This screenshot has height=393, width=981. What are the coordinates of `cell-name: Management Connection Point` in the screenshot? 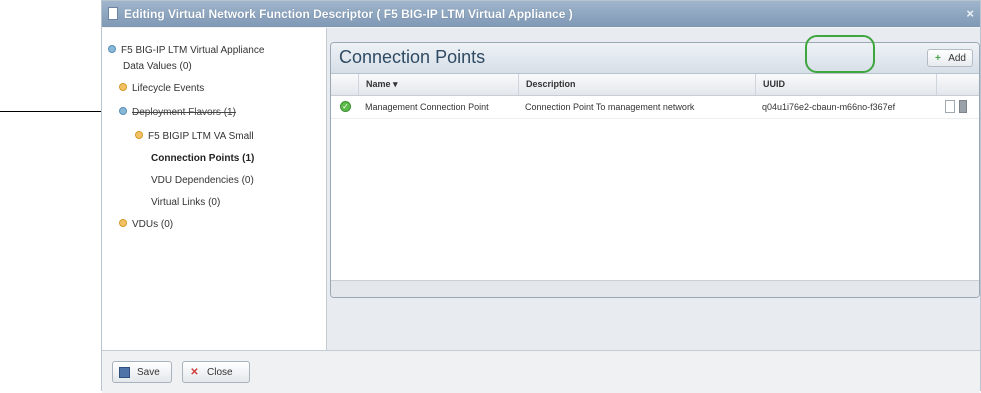 It's located at (427, 107).